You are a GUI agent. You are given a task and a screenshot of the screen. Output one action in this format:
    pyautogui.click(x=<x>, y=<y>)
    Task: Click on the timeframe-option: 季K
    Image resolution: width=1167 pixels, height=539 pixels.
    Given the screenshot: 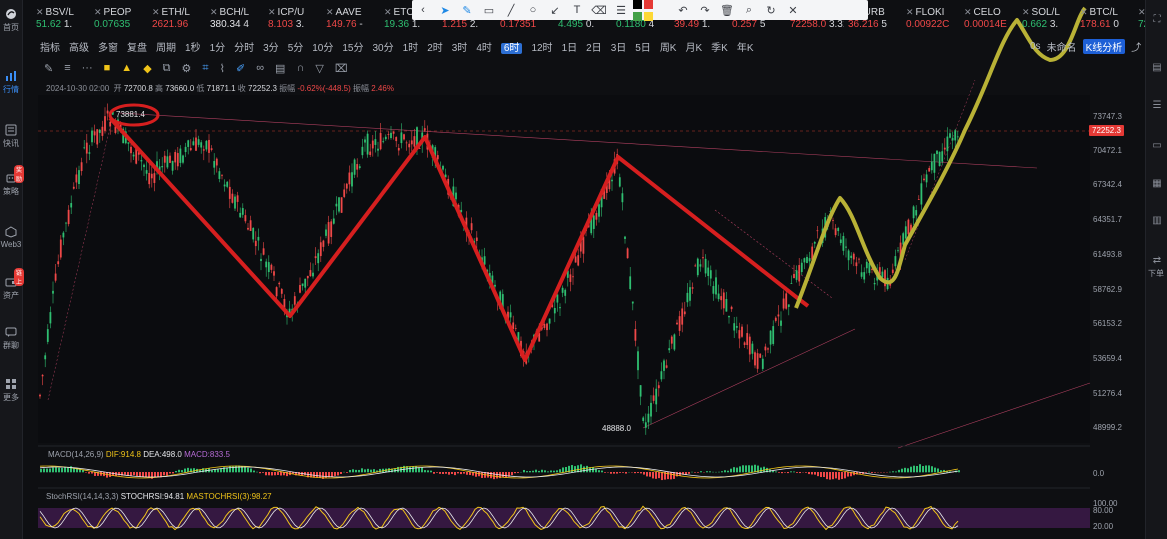 What is the action you would take?
    pyautogui.click(x=719, y=48)
    